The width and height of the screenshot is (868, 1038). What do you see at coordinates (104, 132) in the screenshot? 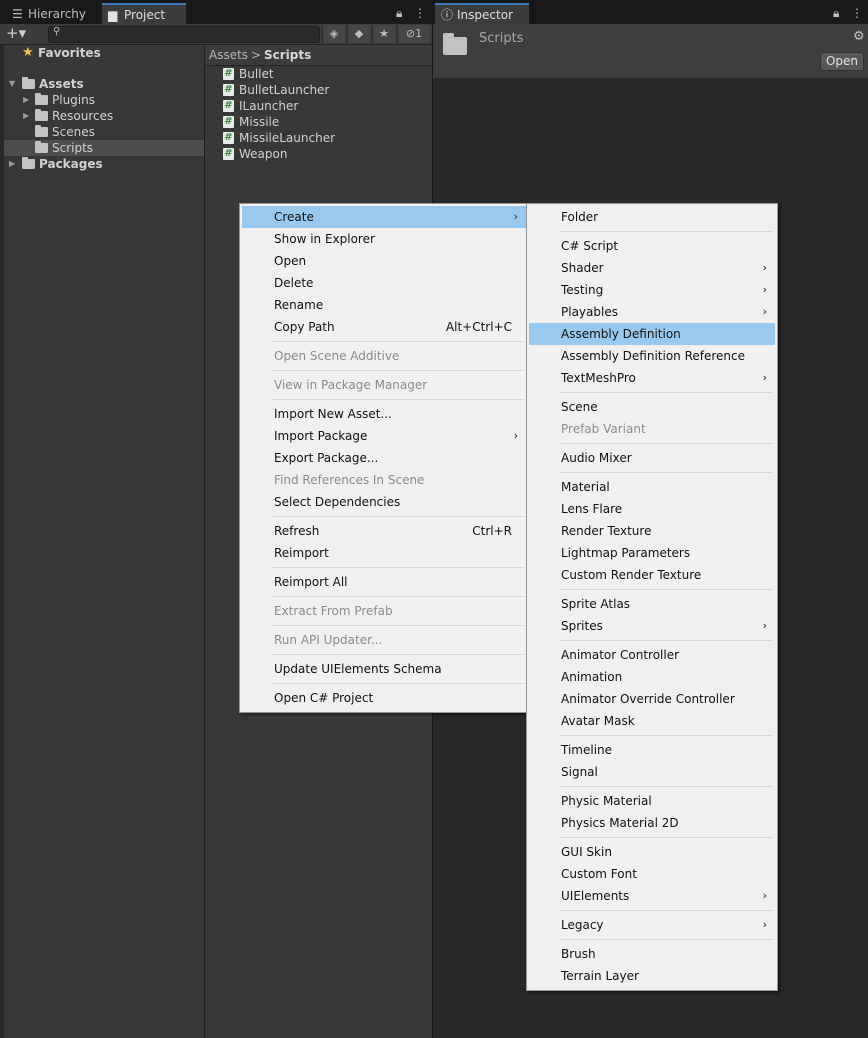
I see `tree-item-scenes: Scenes` at bounding box center [104, 132].